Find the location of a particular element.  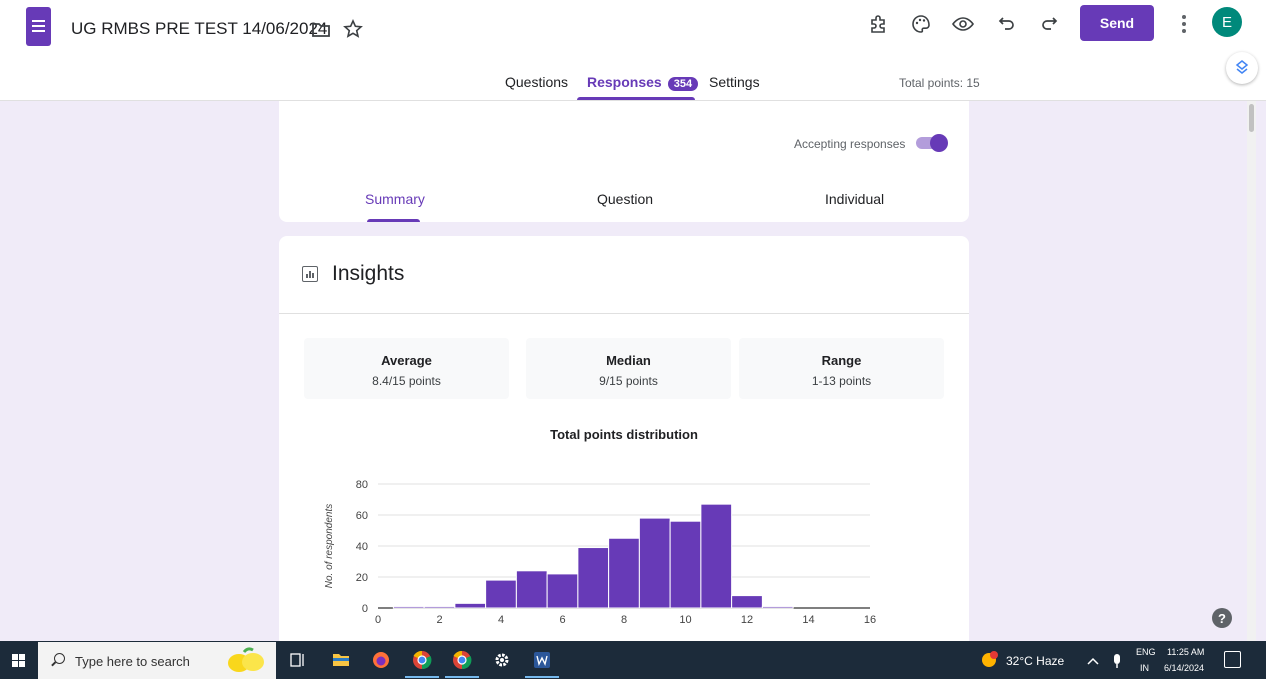

toggle-knob is located at coordinates (939, 143).